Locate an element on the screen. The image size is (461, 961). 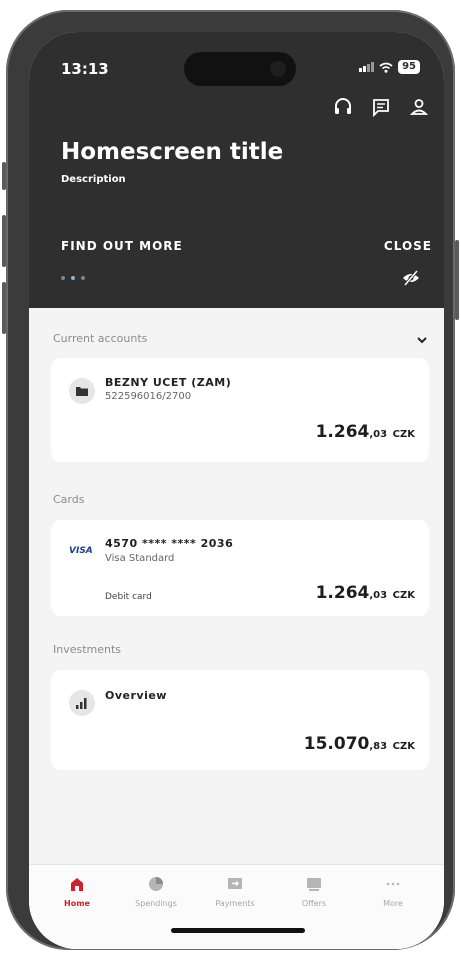
camera-icon is located at coordinates (278, 69).